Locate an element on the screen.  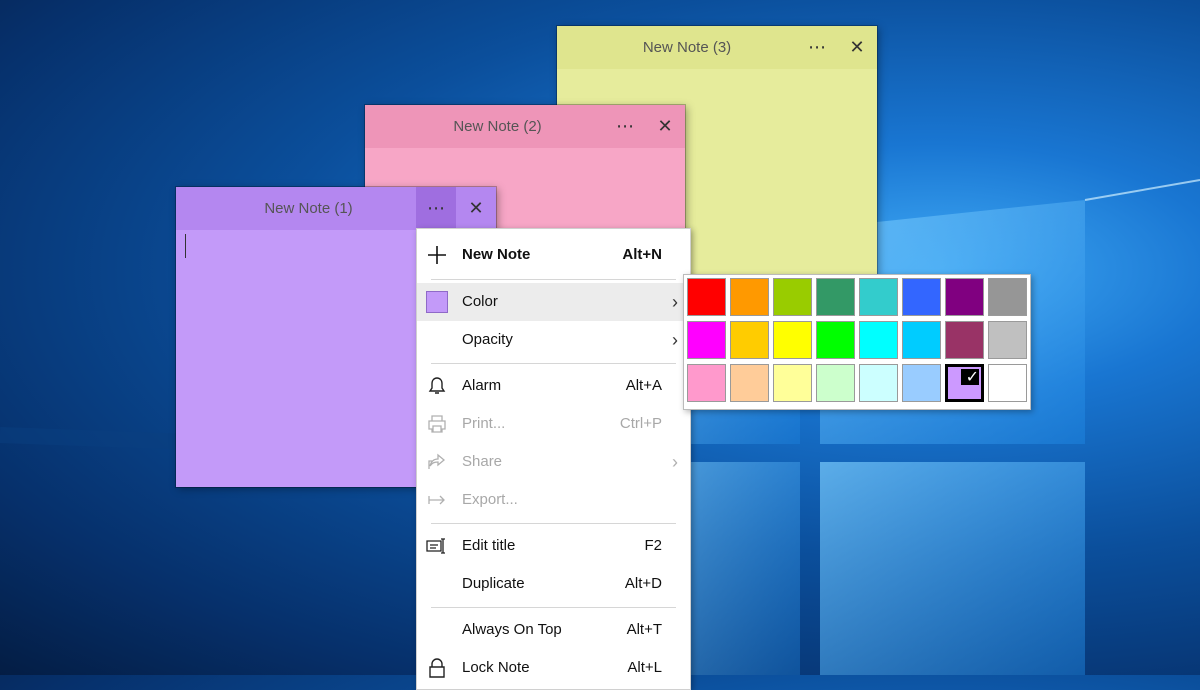
menu-item-label: Share is located at coordinates (482, 461).